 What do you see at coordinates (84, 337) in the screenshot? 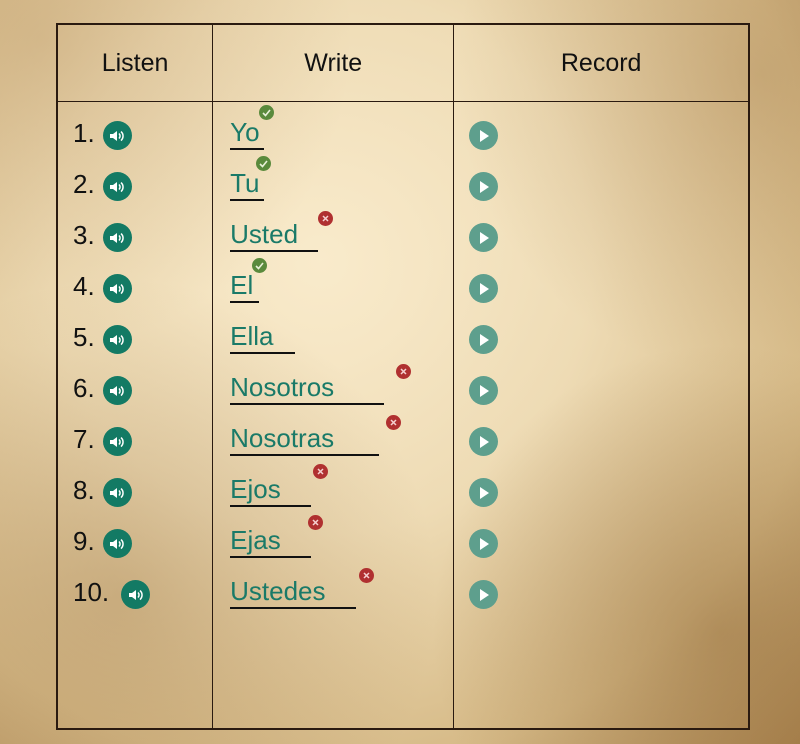
I see `item-number: 5.` at bounding box center [84, 337].